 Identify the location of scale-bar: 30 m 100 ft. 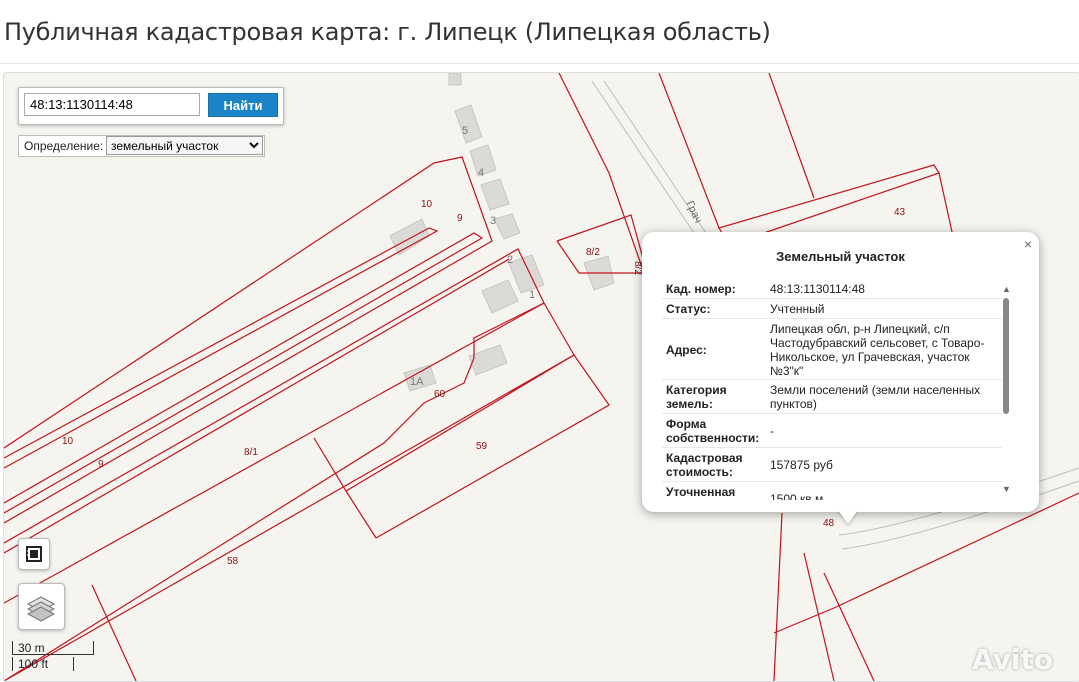
(54, 658).